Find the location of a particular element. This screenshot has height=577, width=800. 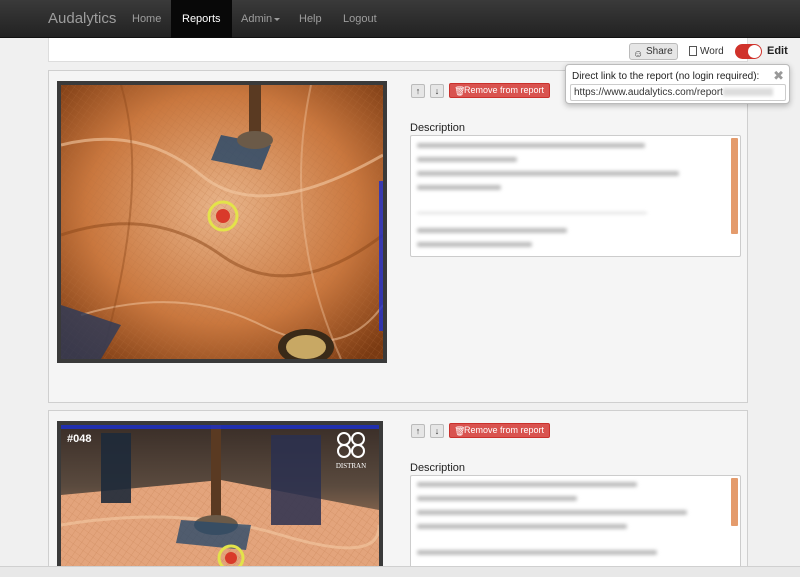

toggle-knob is located at coordinates (754, 51).